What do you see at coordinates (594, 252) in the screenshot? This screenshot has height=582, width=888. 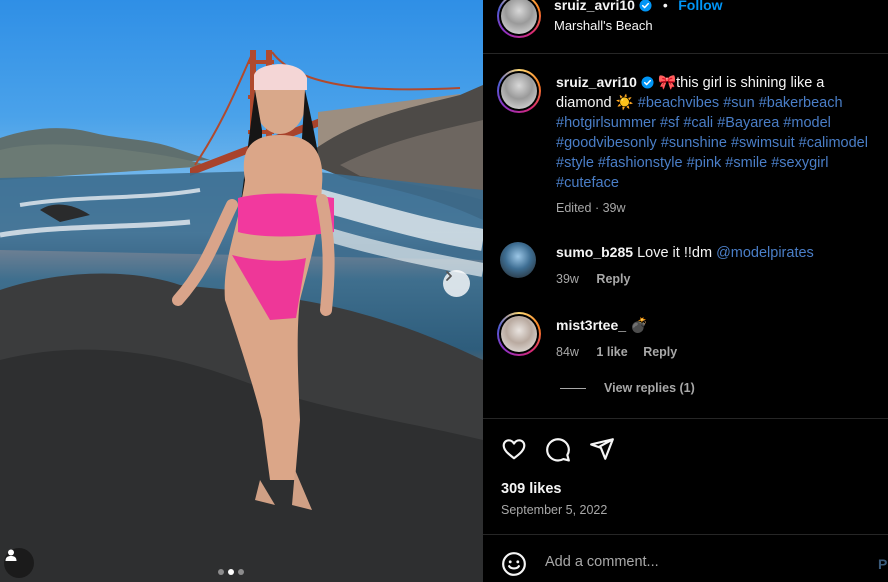 I see `comment-username: sumo_b285` at bounding box center [594, 252].